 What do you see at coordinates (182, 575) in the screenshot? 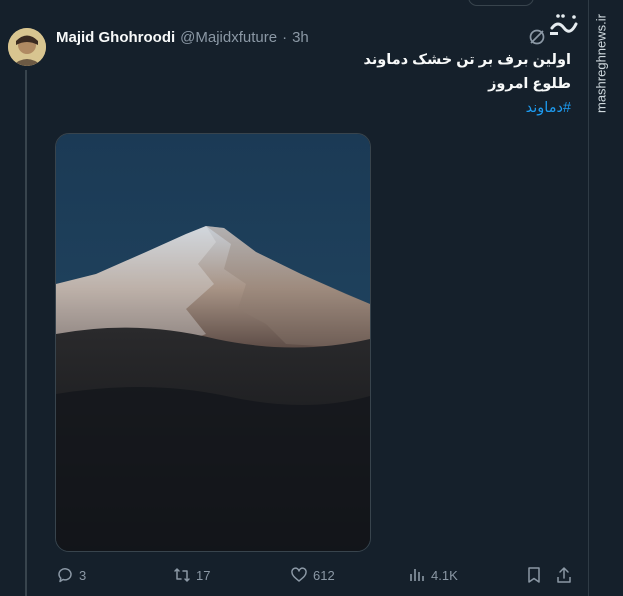
I see `retweet-icon` at bounding box center [182, 575].